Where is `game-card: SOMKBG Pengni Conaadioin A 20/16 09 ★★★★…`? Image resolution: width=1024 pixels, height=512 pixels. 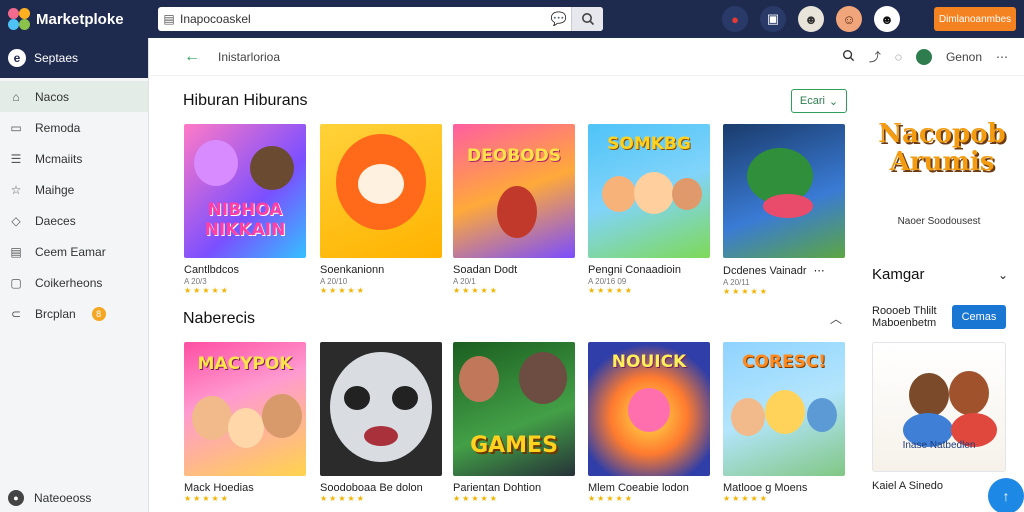 game-card: SOMKBG Pengni Conaadioin A 20/16 09 ★★★★… is located at coordinates (649, 209).